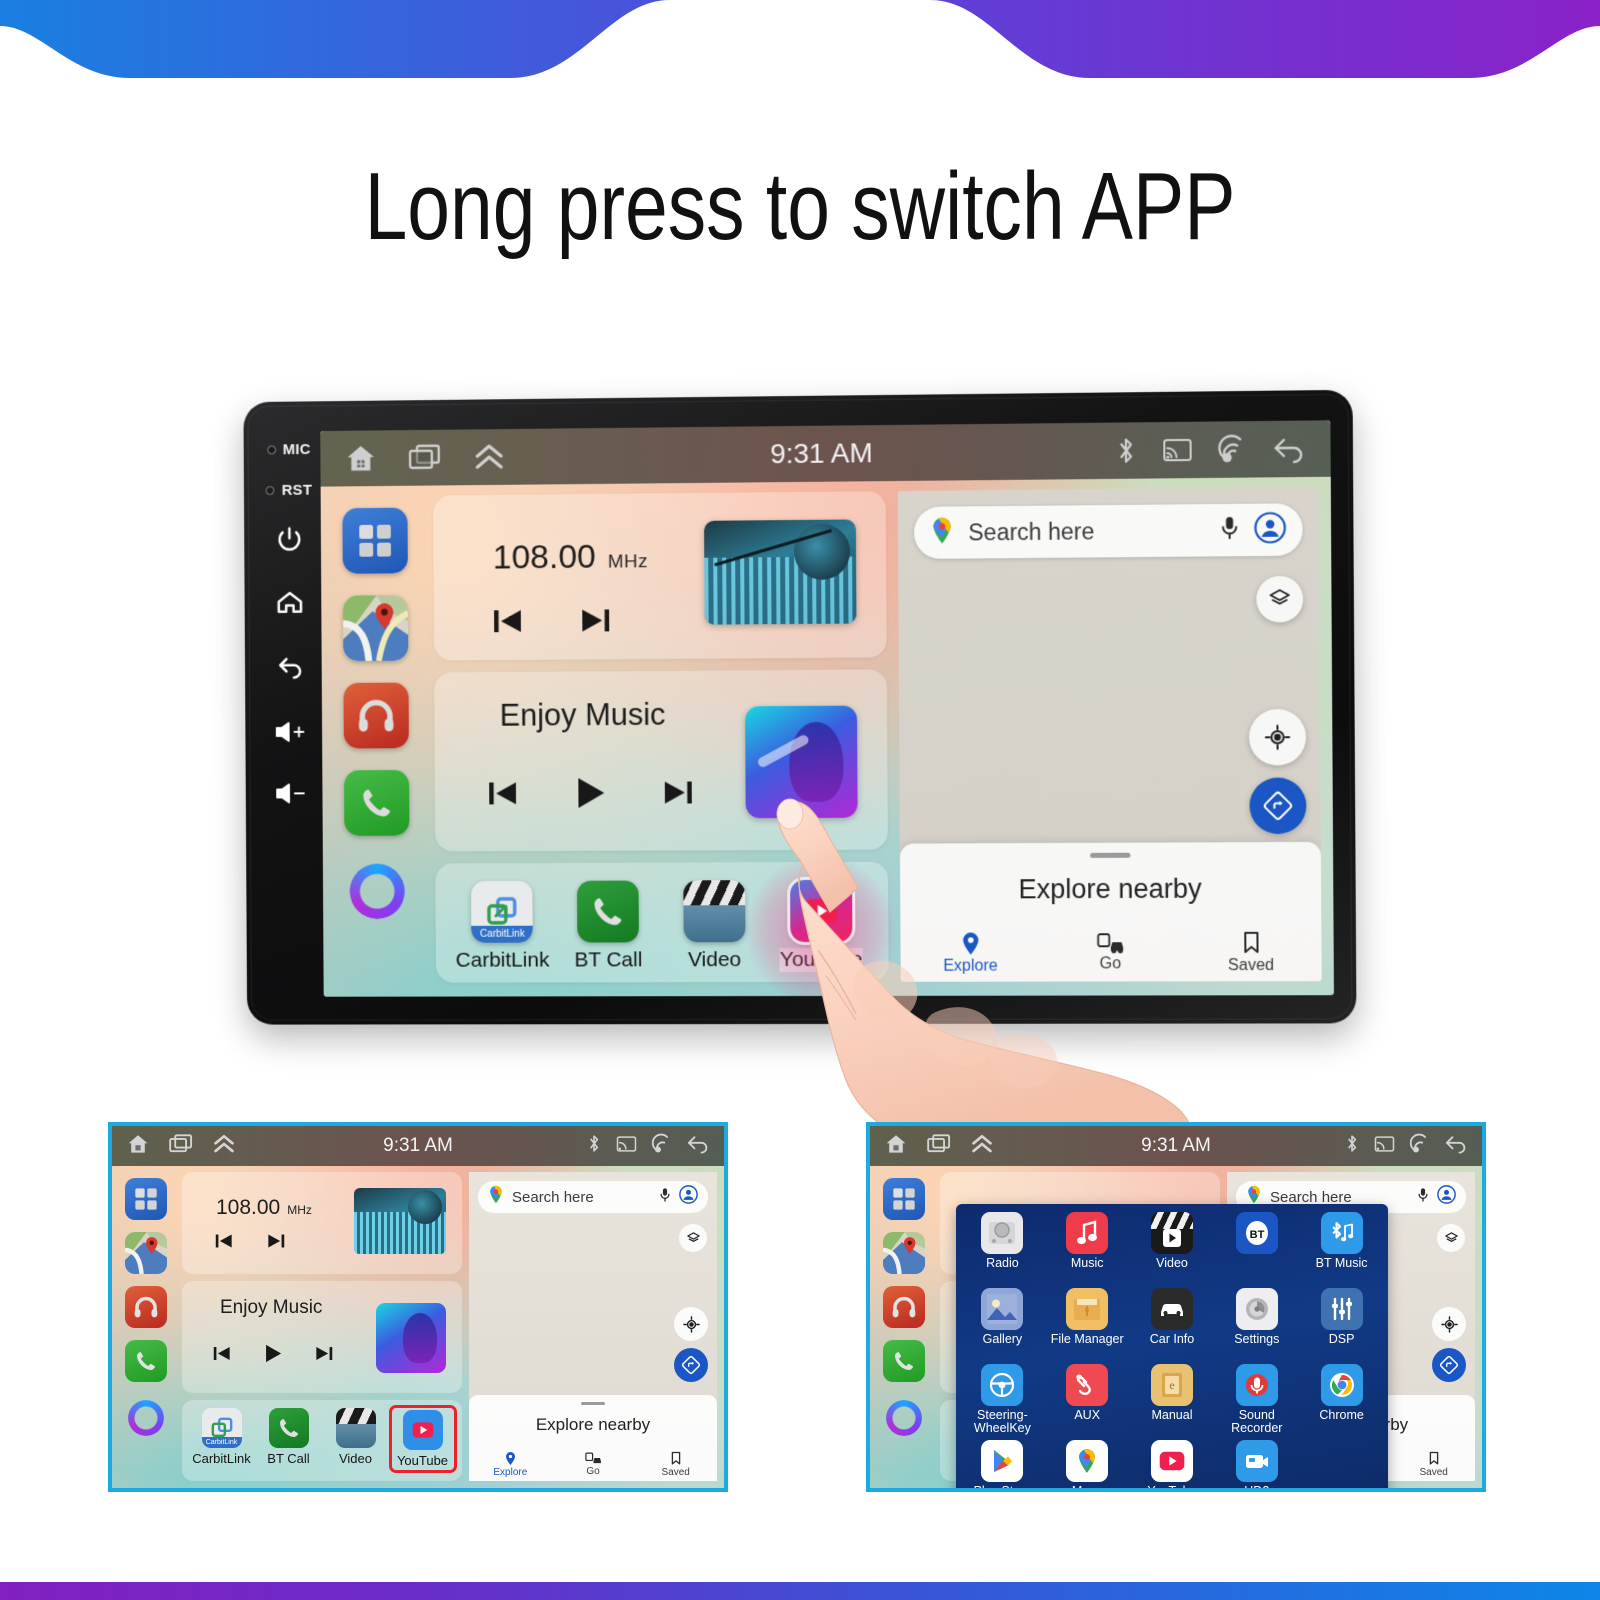 Image resolution: width=1600 pixels, height=1600 pixels. I want to click on cast-icon, so click(1177, 450).